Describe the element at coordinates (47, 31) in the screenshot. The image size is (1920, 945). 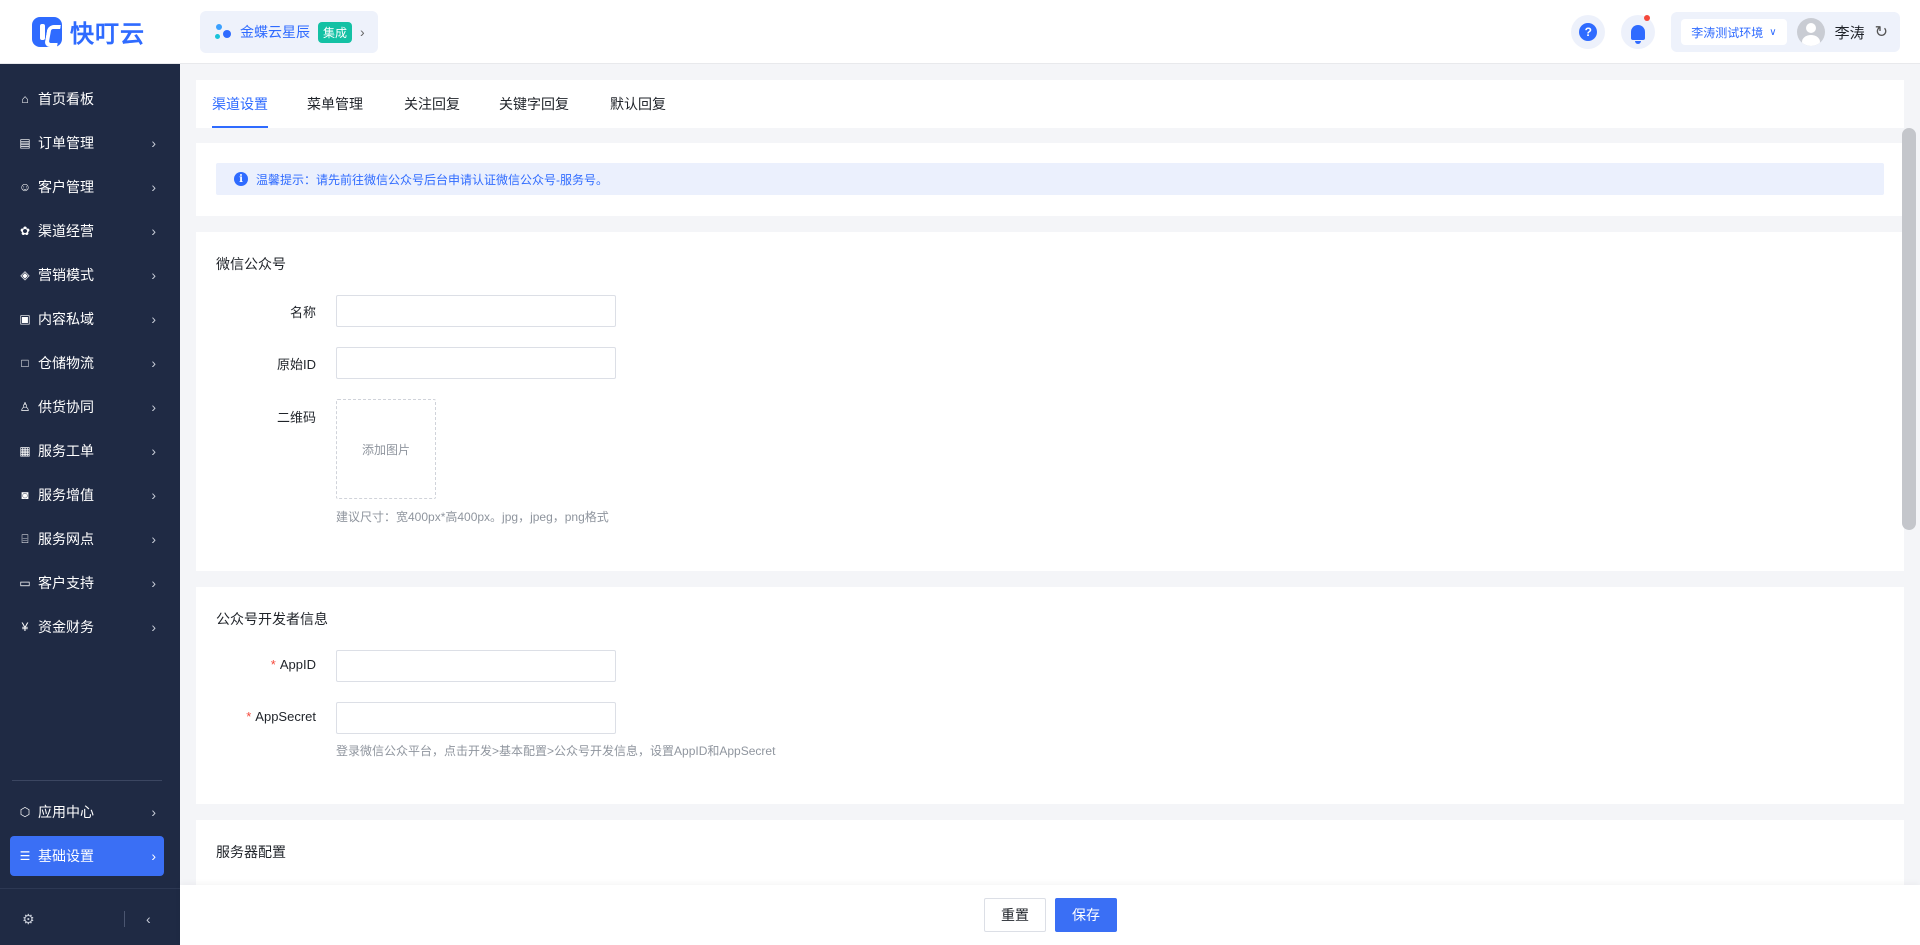
I see `logo-icon` at that location.